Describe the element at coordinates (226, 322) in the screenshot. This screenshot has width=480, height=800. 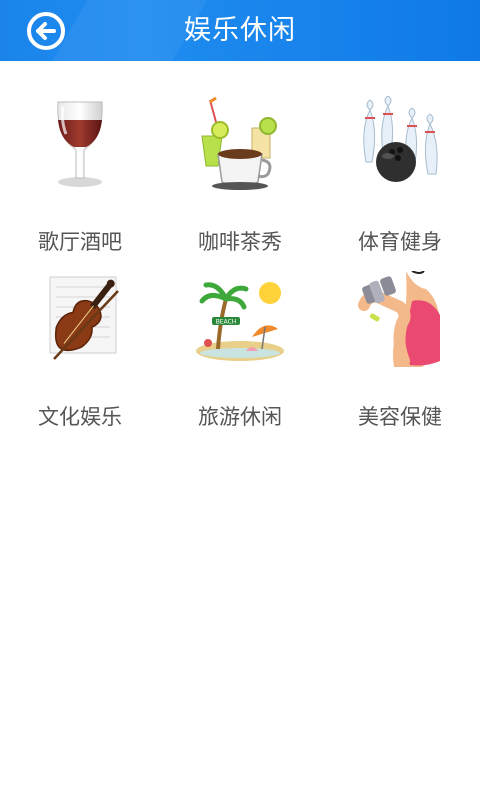
I see `svg-text: BEACH` at that location.